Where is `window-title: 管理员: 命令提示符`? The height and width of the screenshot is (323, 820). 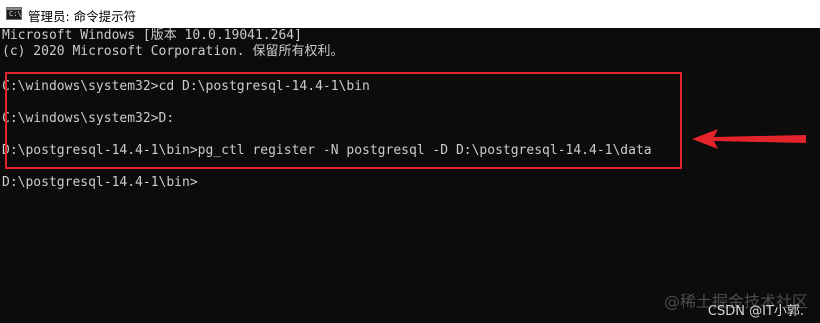 window-title: 管理员: 命令提示符 is located at coordinates (82, 16).